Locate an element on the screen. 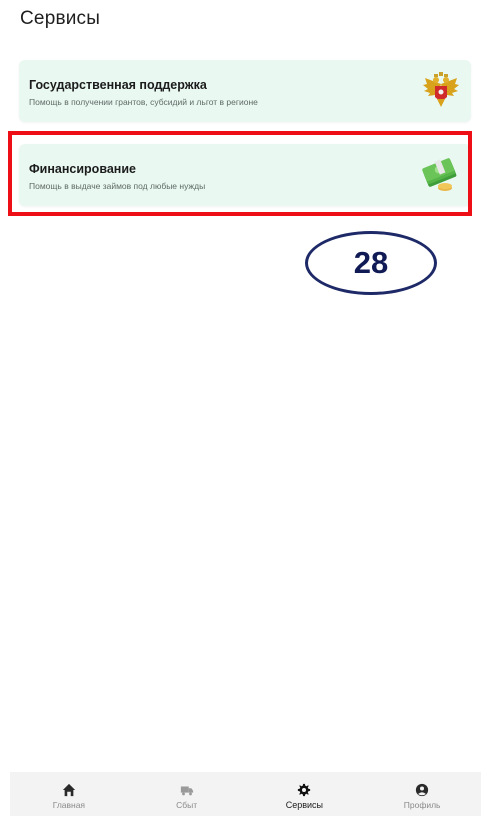 The image size is (481, 816). bottom-nav: Главная Сбыт Сервисы Профиль is located at coordinates (245, 794).